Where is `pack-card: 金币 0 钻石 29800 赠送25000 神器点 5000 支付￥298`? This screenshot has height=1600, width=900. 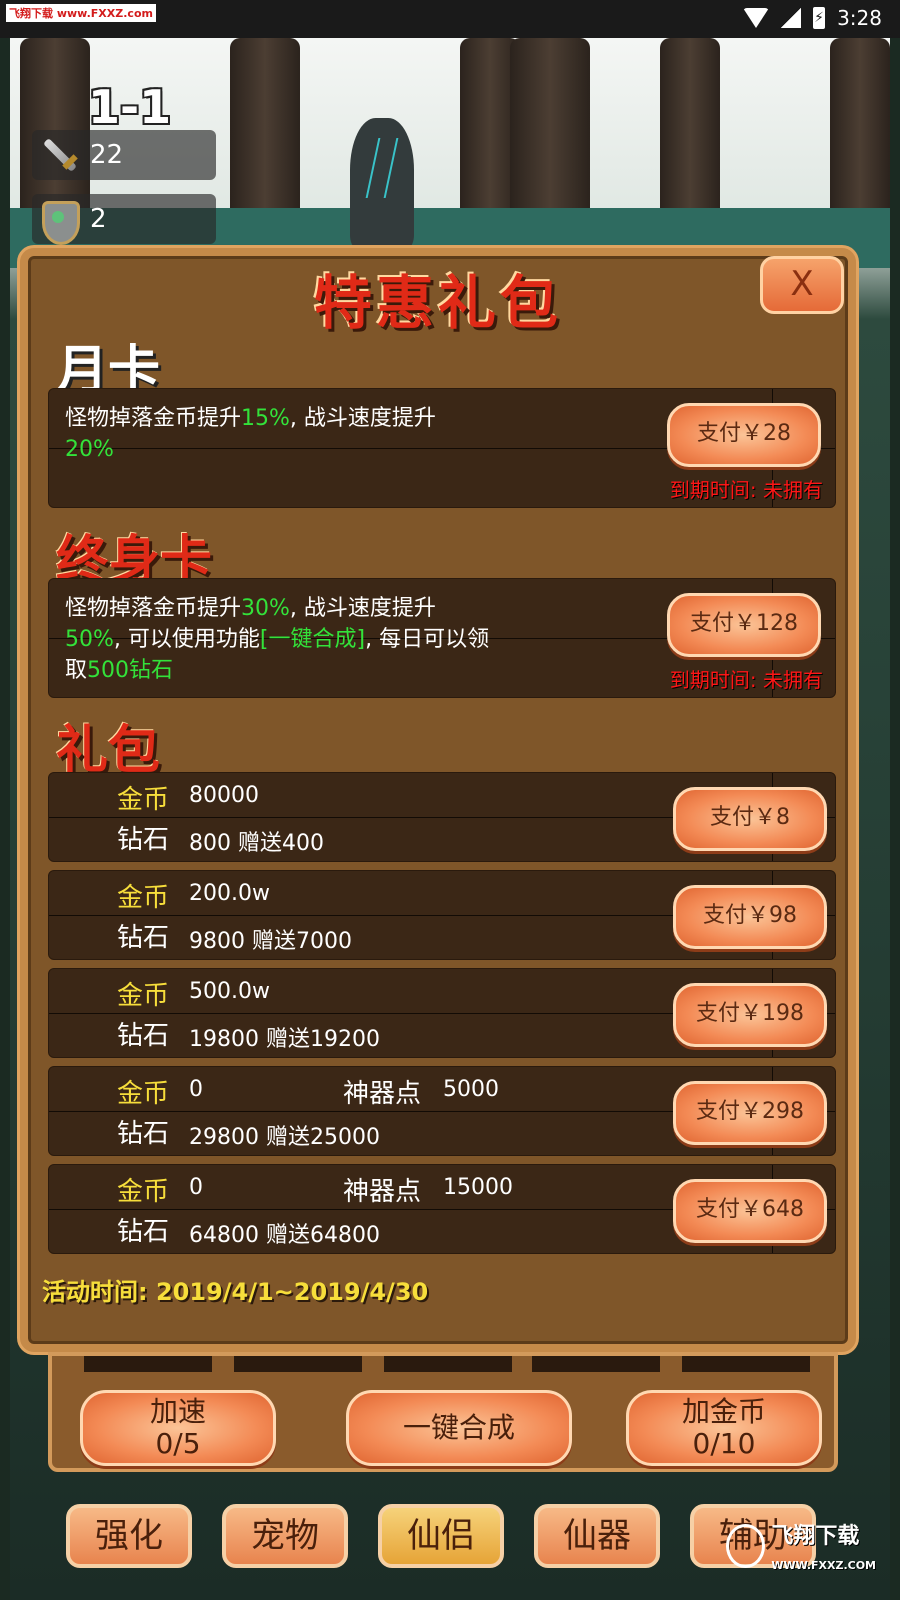
pack-card: 金币 0 钻石 29800 赠送25000 神器点 5000 支付￥298 is located at coordinates (442, 1111).